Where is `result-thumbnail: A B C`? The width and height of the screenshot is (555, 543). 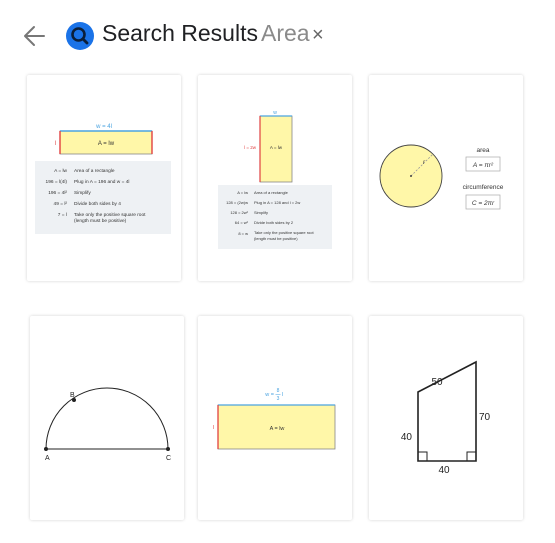
result-thumbnail: A B C is located at coordinates (107, 424).